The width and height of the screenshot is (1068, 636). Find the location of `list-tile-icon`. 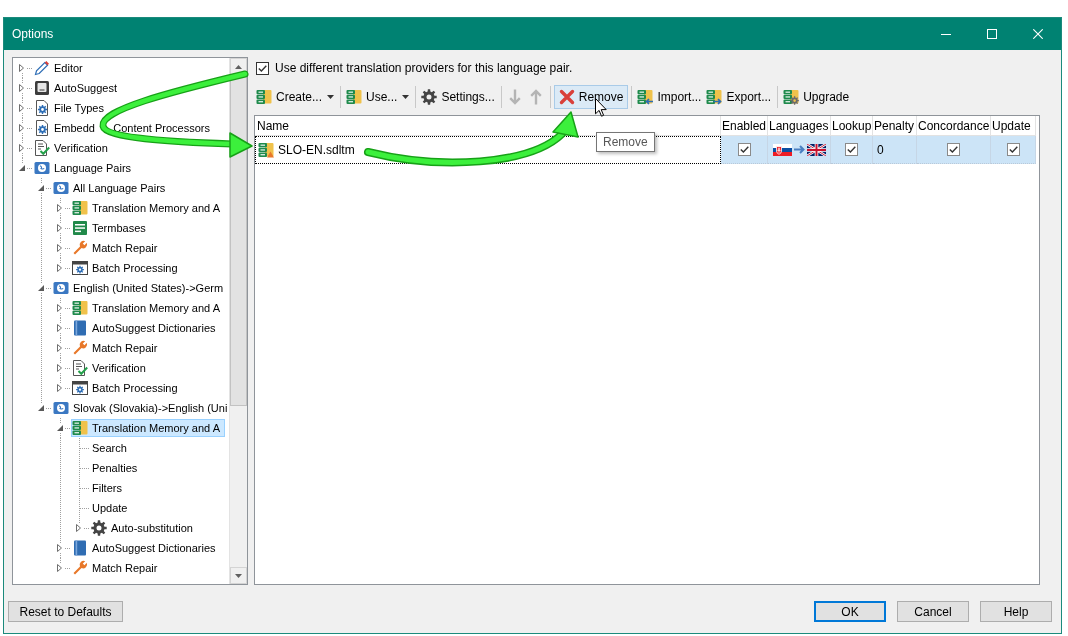

list-tile-icon is located at coordinates (80, 228).